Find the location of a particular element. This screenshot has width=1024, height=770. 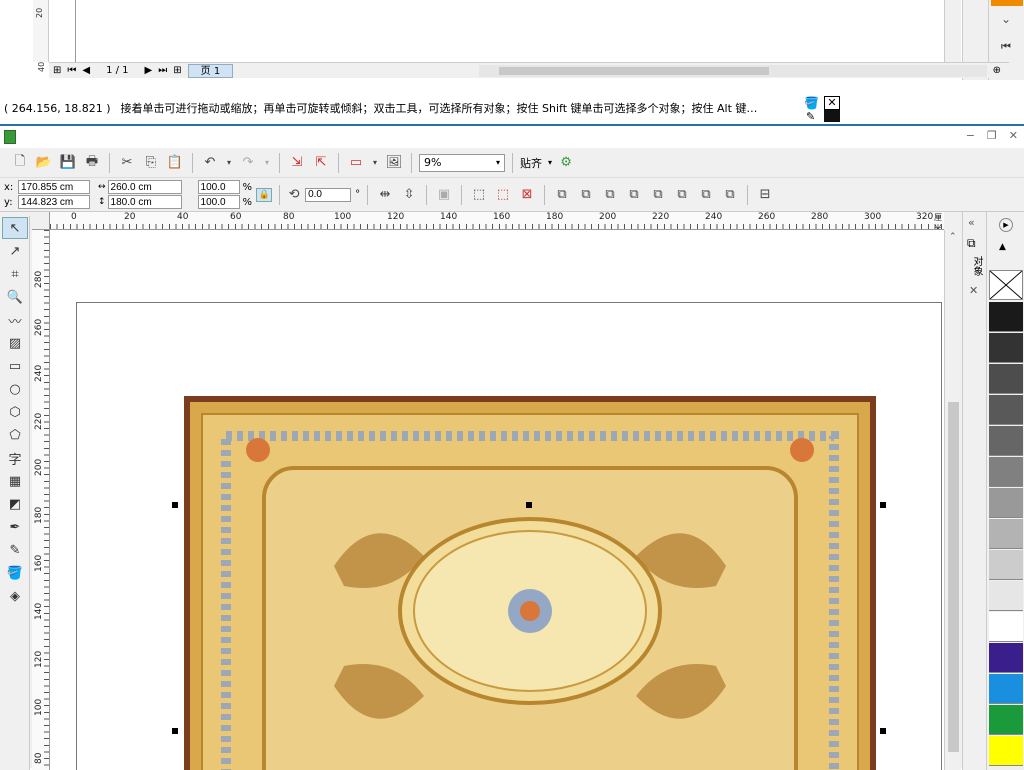

redo-icon: ↷ is located at coordinates (248, 163).